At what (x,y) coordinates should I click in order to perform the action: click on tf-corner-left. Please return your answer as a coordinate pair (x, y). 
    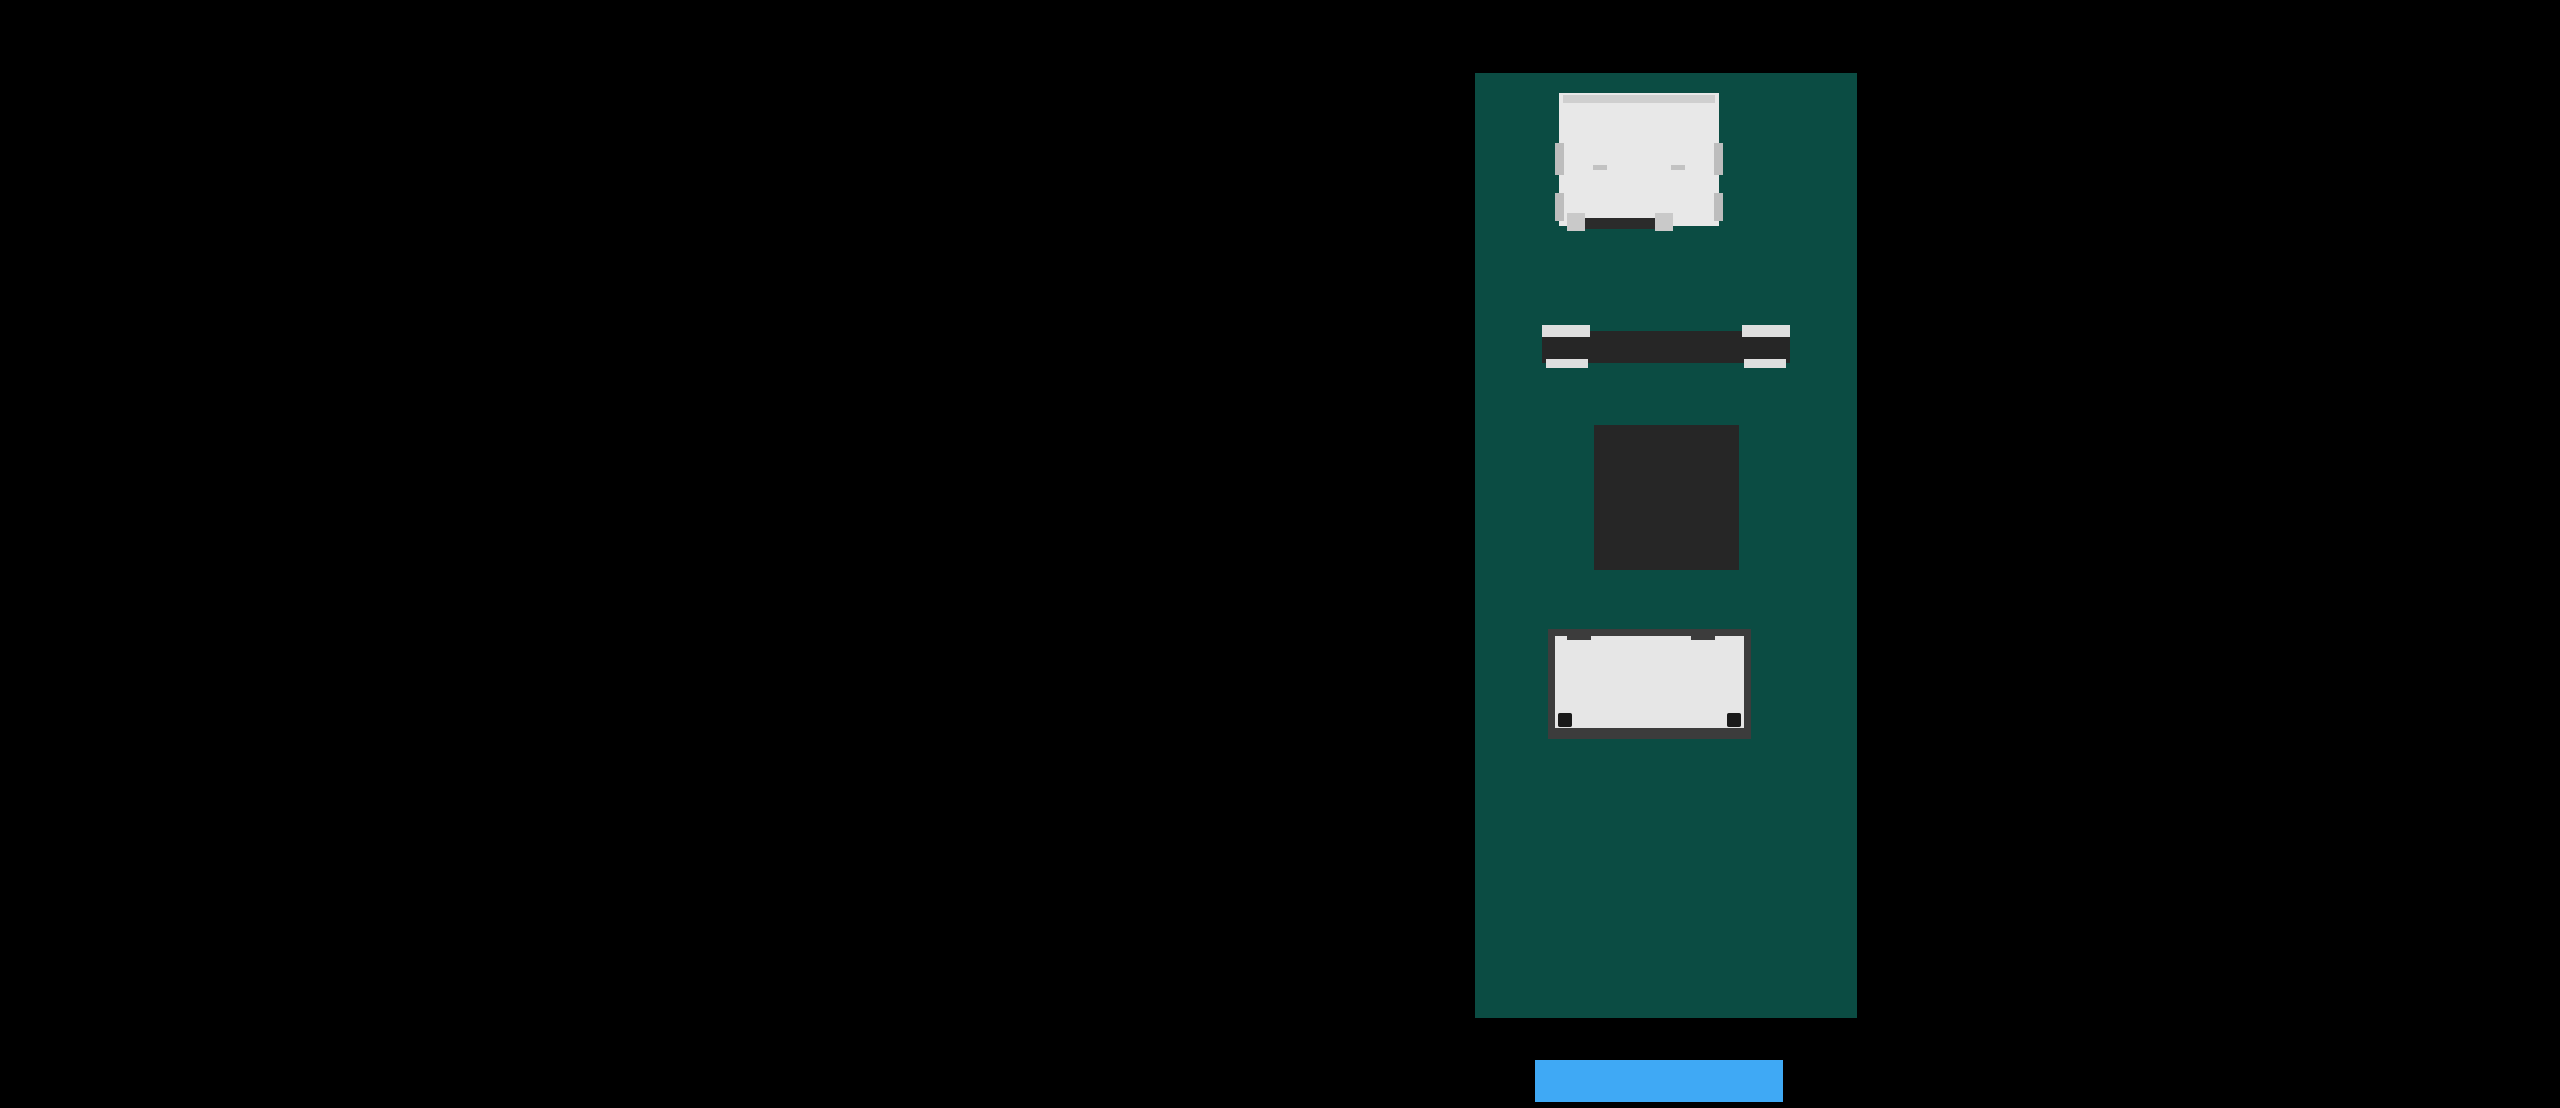
    Looking at the image, I should click on (1565, 720).